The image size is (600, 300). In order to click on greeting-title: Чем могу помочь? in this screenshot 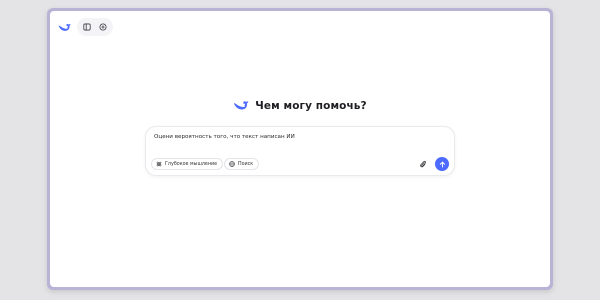, I will do `click(311, 105)`.